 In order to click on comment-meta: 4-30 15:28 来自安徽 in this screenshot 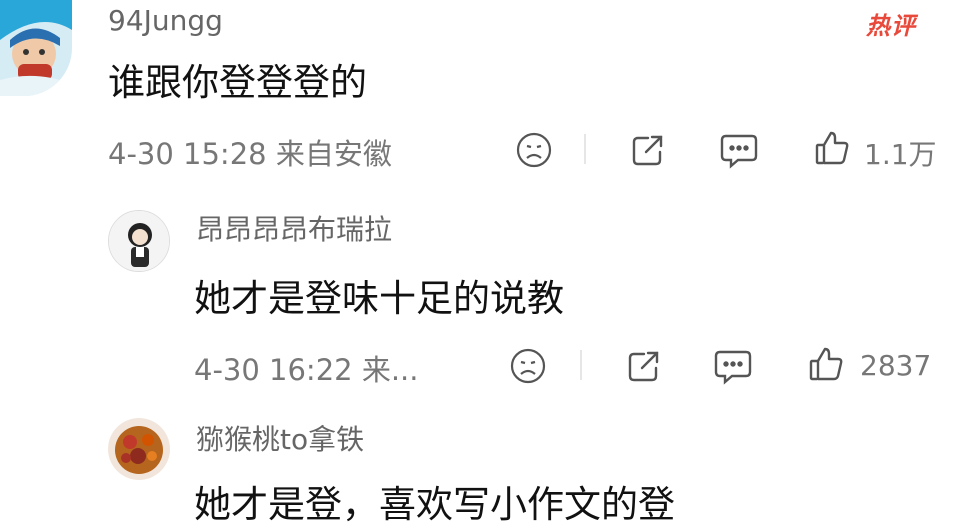, I will do `click(250, 154)`.